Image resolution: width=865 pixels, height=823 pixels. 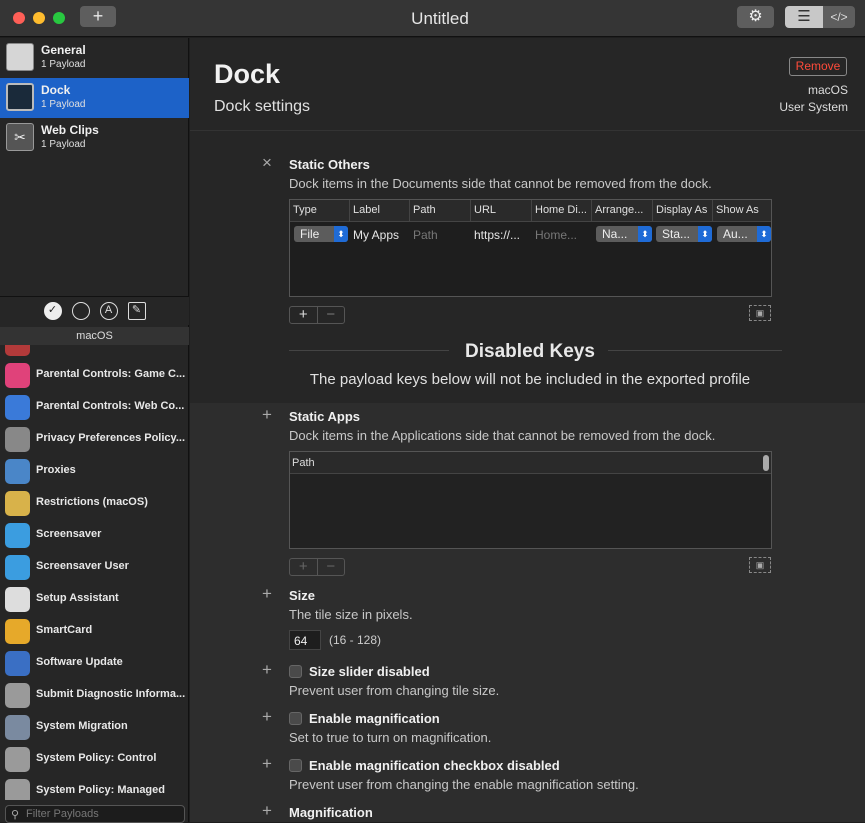 What do you see at coordinates (376, 235) in the screenshot?
I see `label-cell: My Apps` at bounding box center [376, 235].